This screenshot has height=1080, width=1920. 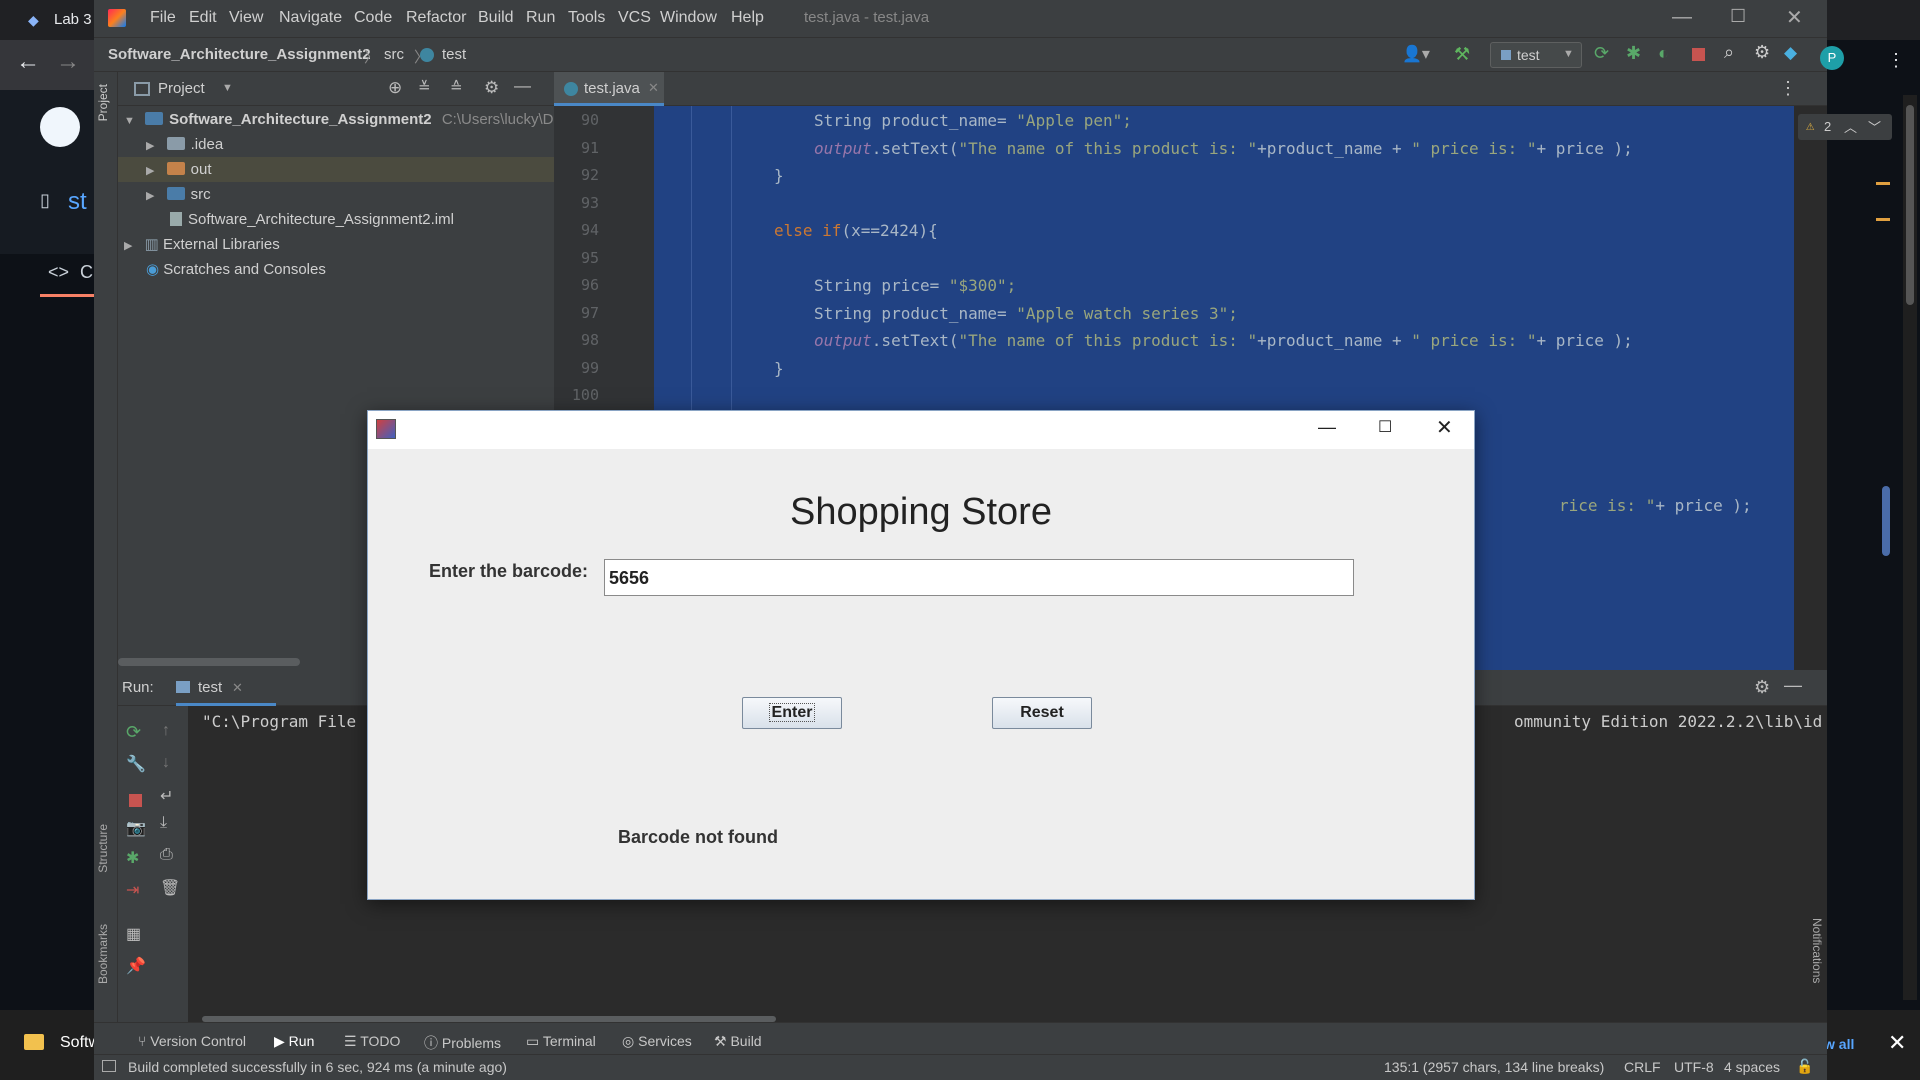 What do you see at coordinates (1850, 126) in the screenshot?
I see `chevron-up-icon: ︿` at bounding box center [1850, 126].